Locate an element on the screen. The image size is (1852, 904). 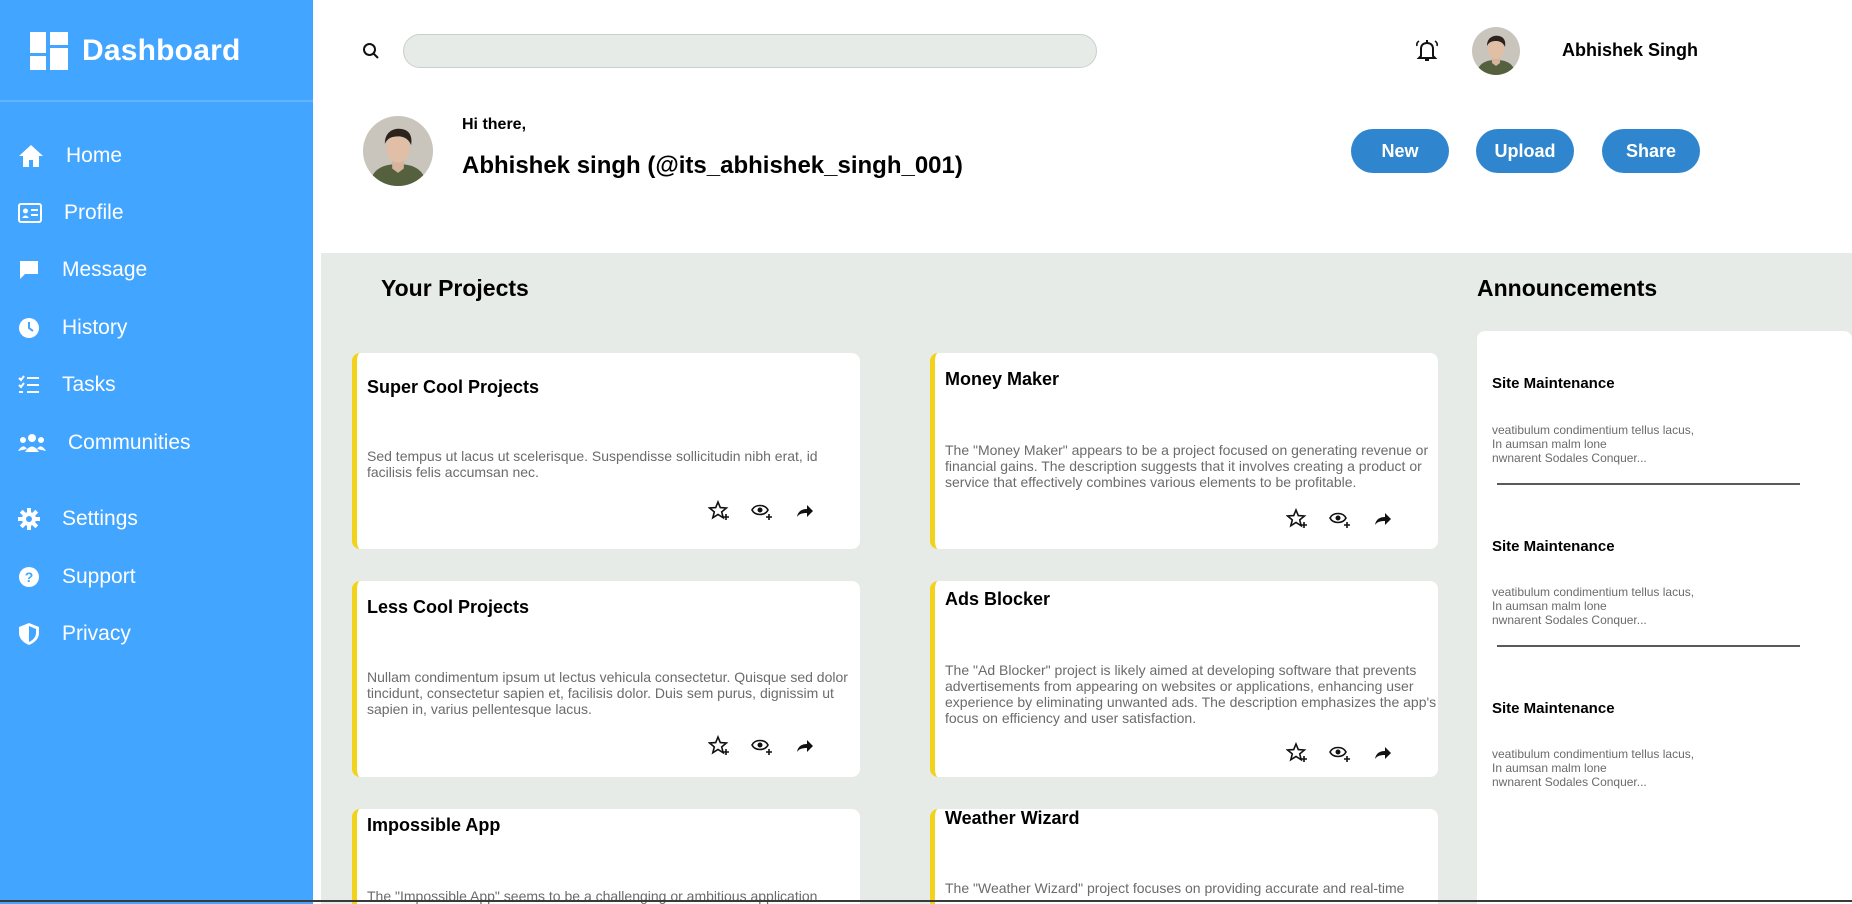
sidebar-item-label: Privacy is located at coordinates (96, 633).